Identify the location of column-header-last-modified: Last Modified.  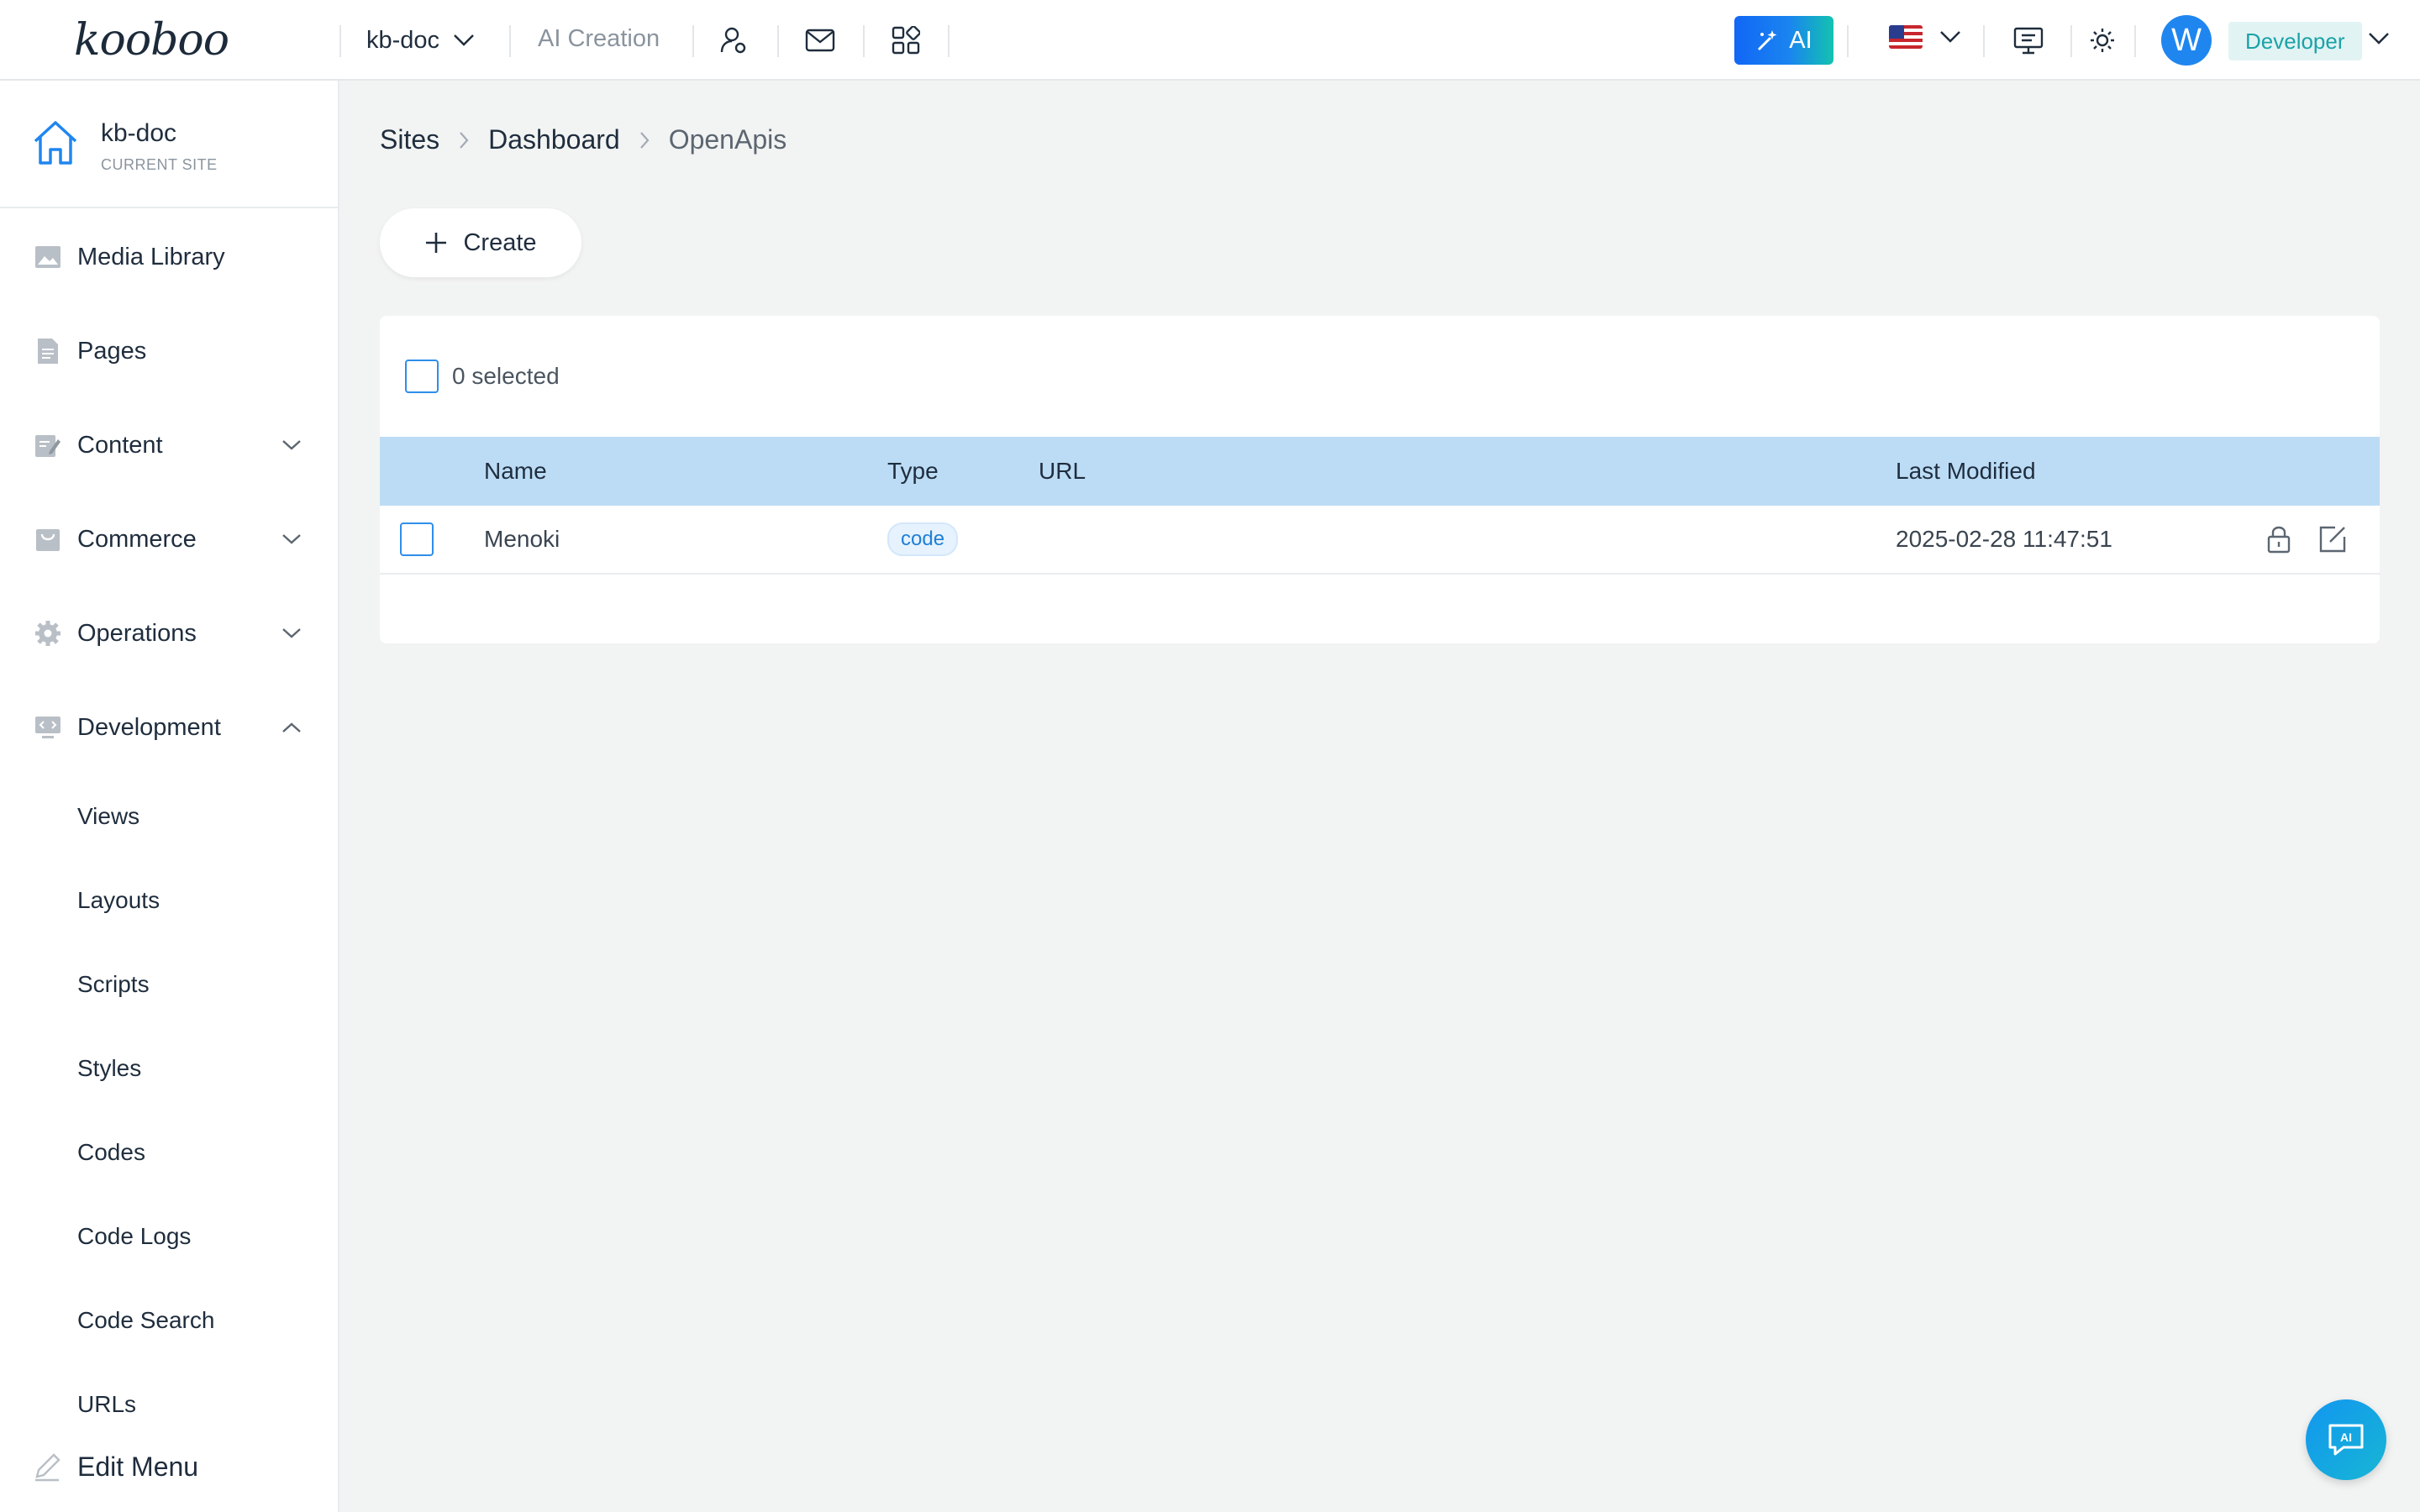
(1966, 471).